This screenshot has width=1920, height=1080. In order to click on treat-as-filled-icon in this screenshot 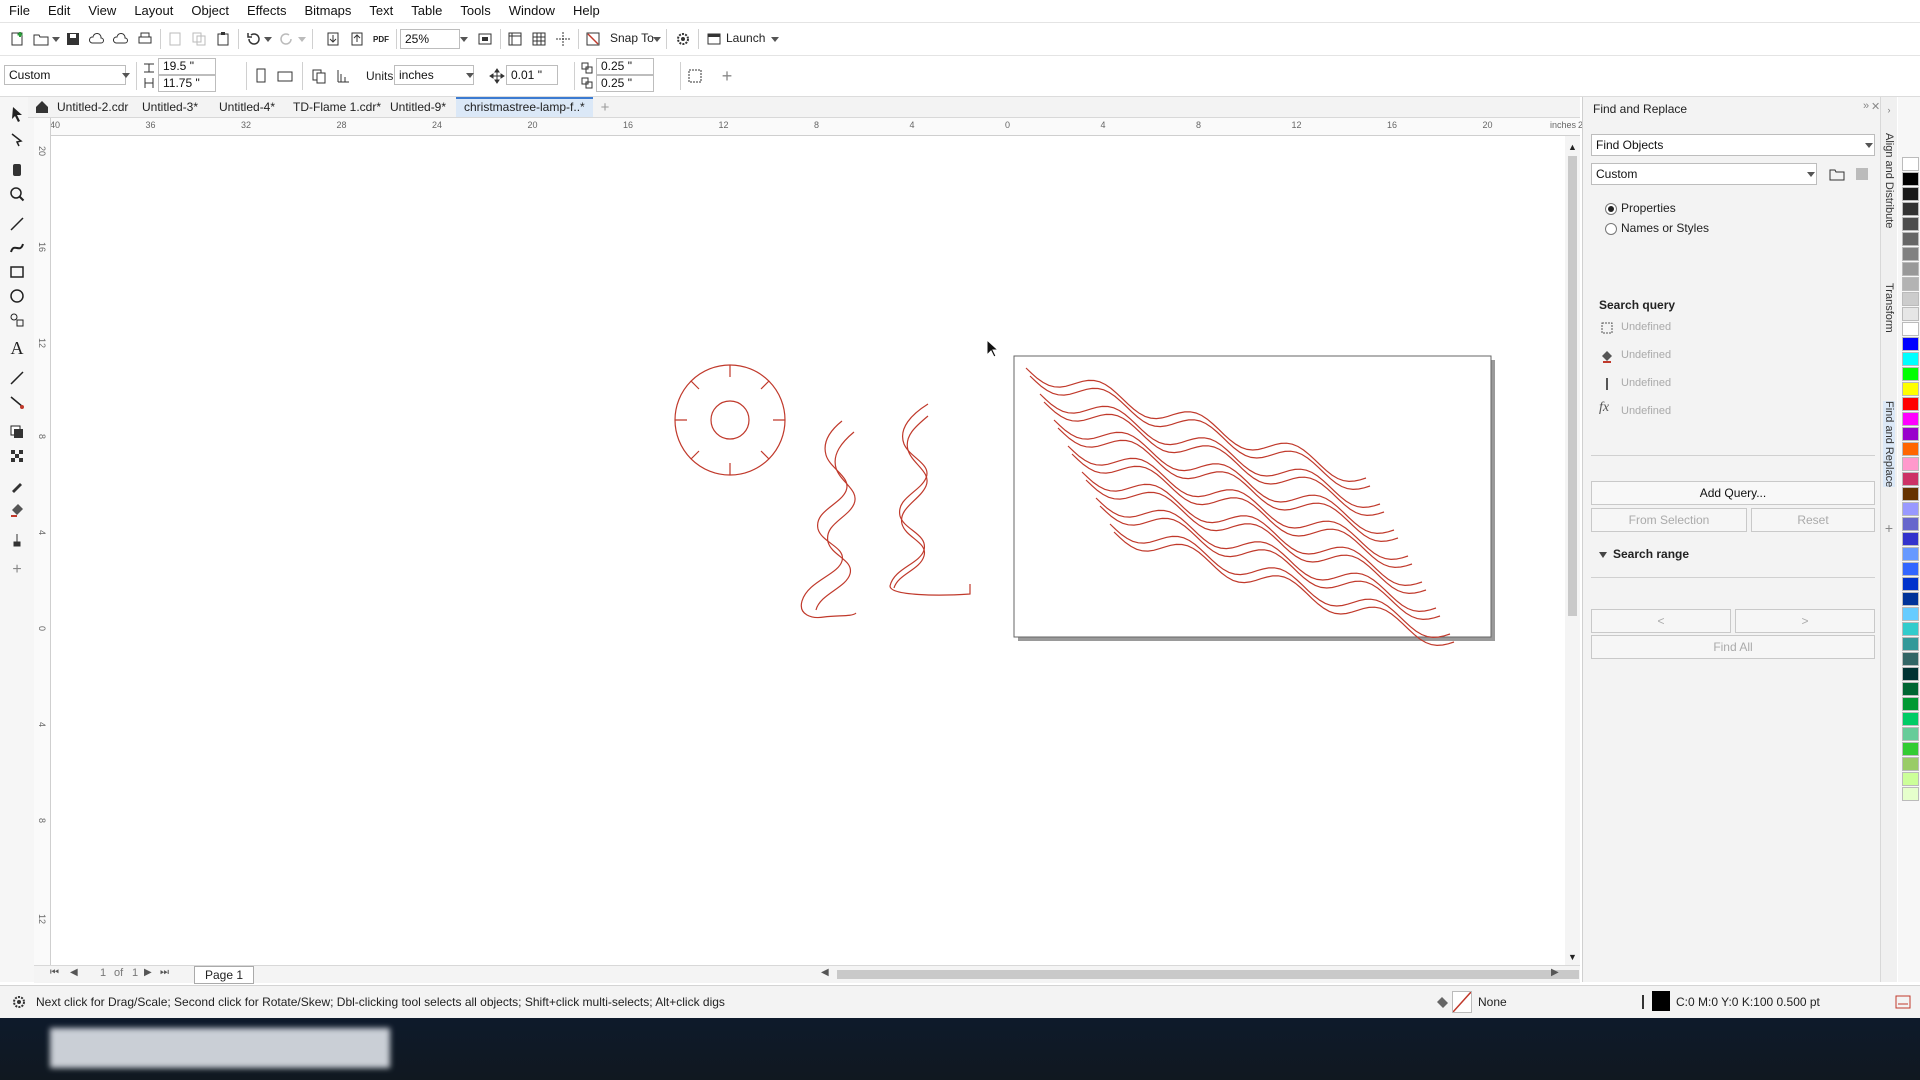, I will do `click(695, 76)`.